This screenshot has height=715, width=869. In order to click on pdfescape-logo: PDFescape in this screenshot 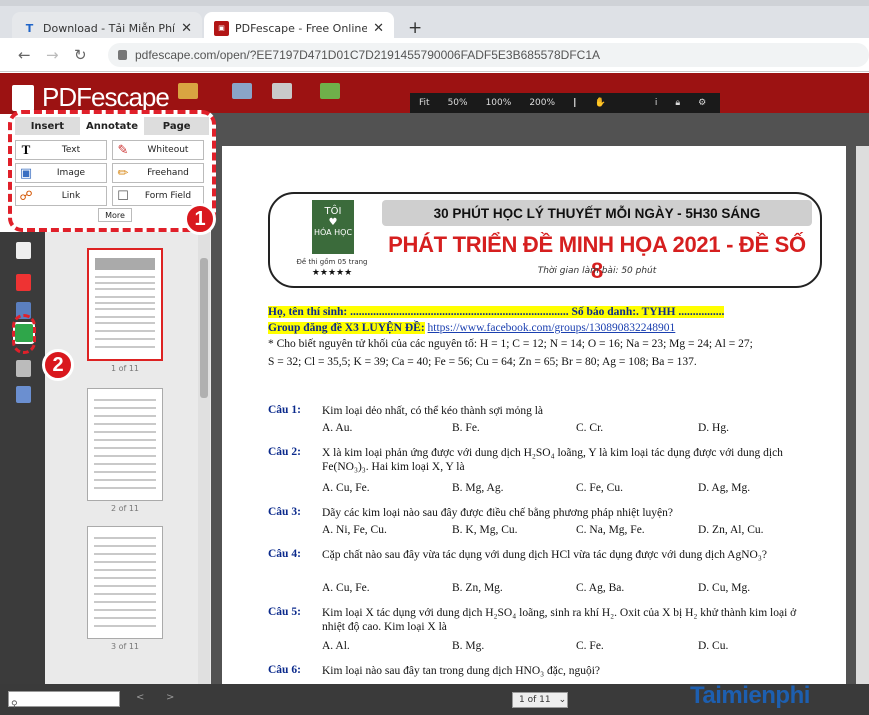, I will do `click(91, 97)`.